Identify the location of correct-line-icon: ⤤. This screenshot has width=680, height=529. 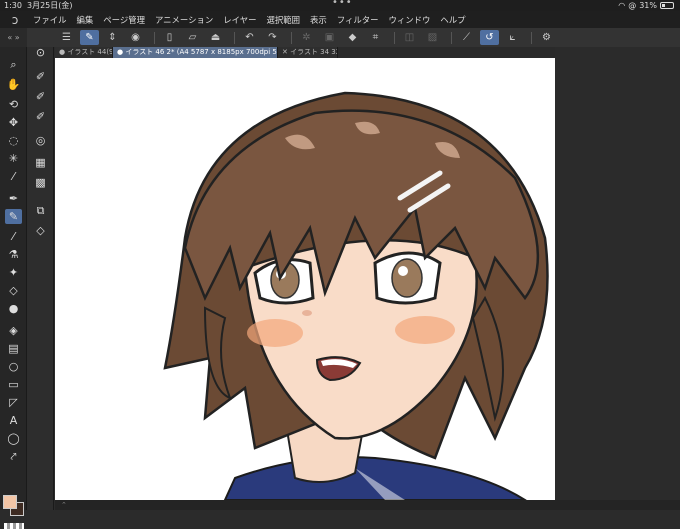
(13, 456).